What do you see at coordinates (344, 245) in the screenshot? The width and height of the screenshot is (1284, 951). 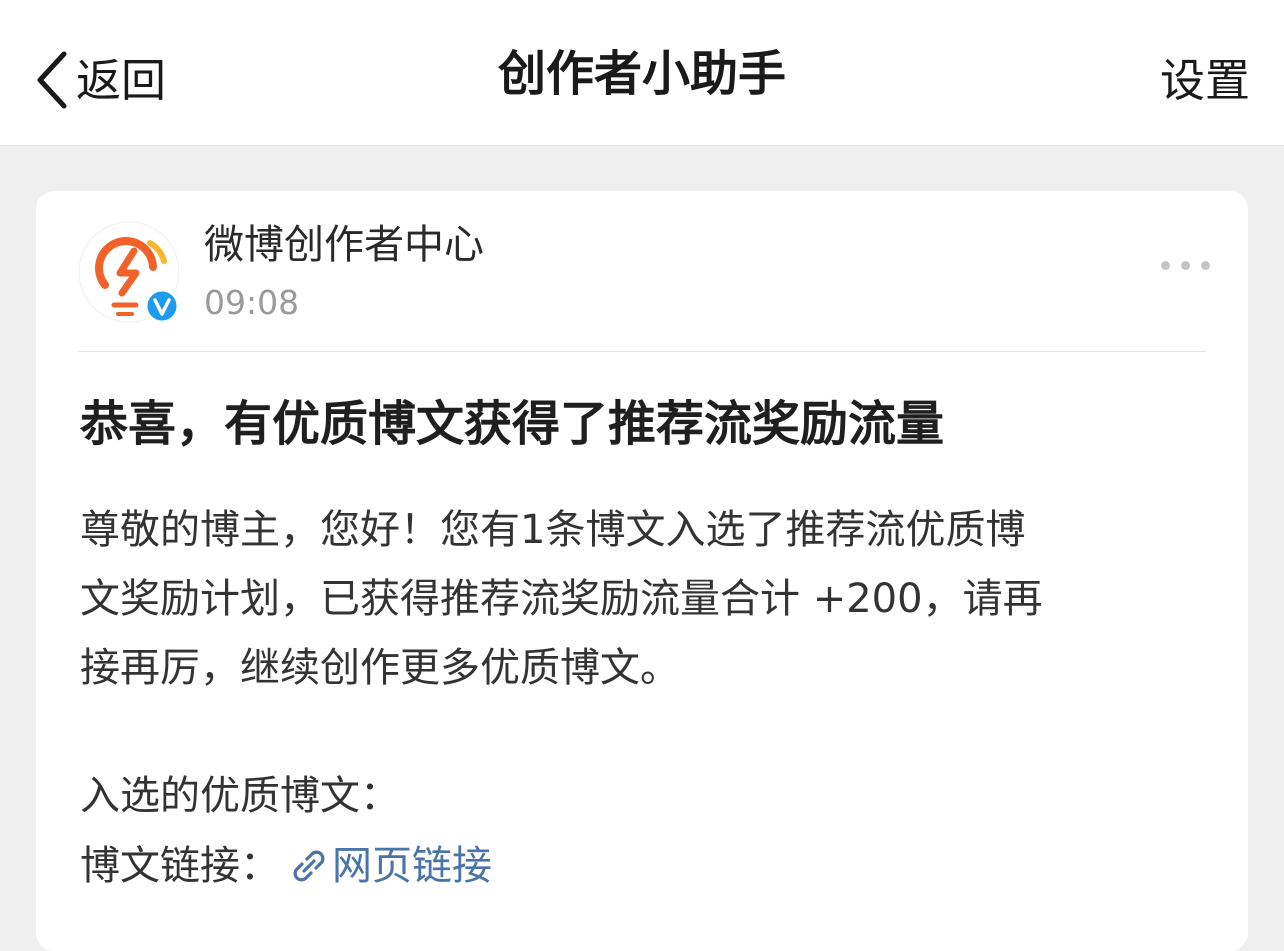 I see `sender-name: 微博创作者中心` at bounding box center [344, 245].